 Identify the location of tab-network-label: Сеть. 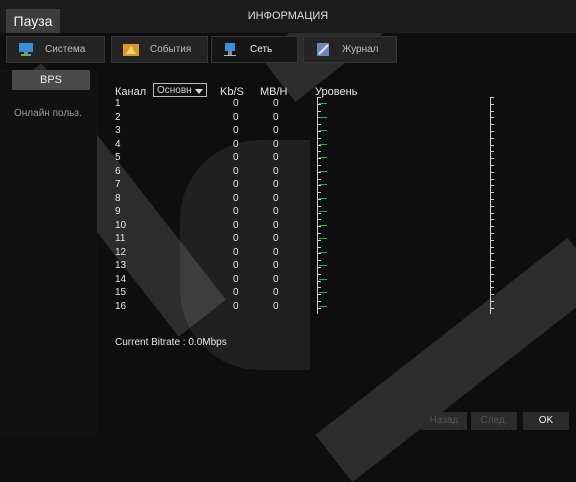
(261, 49).